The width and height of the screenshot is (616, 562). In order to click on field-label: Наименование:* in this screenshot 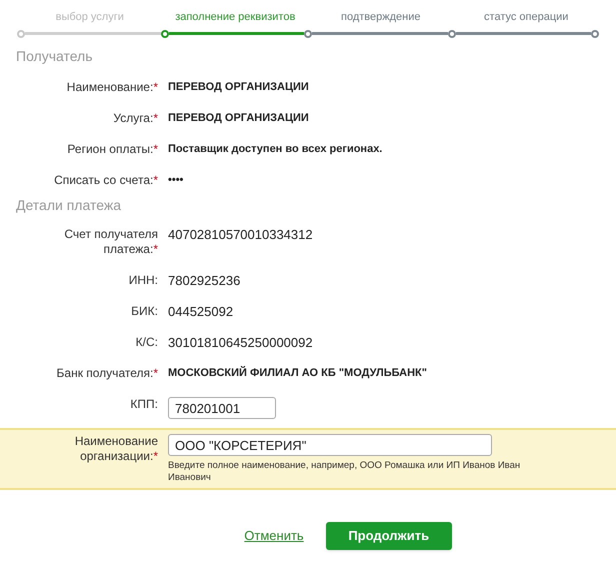, I will do `click(112, 87)`.